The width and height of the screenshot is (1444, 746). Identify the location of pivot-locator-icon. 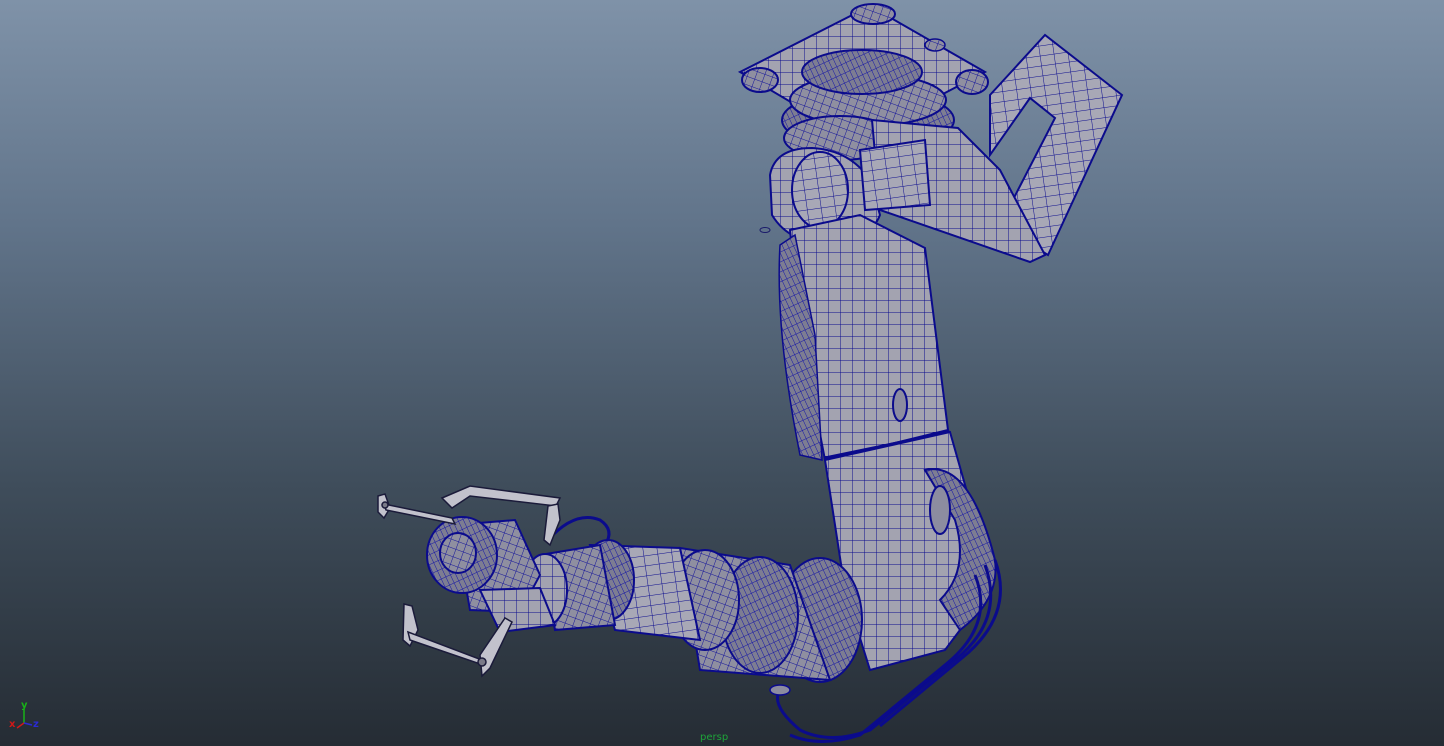
(765, 230).